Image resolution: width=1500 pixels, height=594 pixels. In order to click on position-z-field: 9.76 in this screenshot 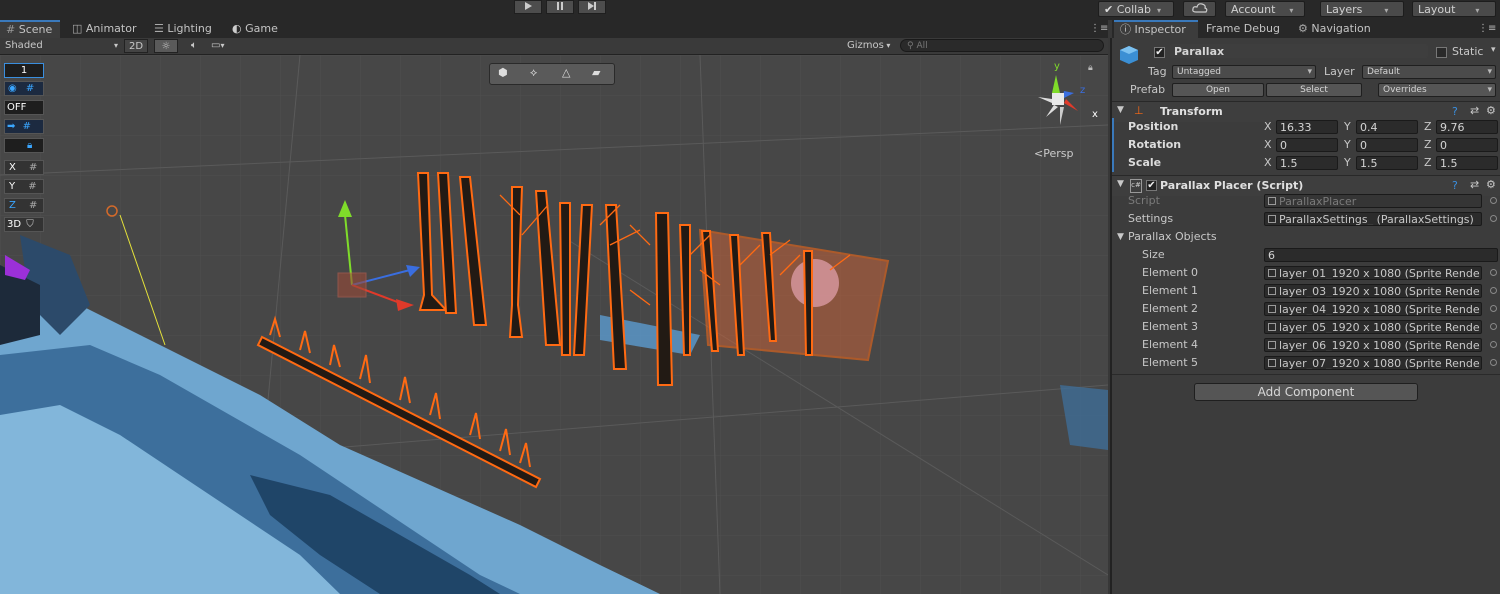, I will do `click(1467, 127)`.